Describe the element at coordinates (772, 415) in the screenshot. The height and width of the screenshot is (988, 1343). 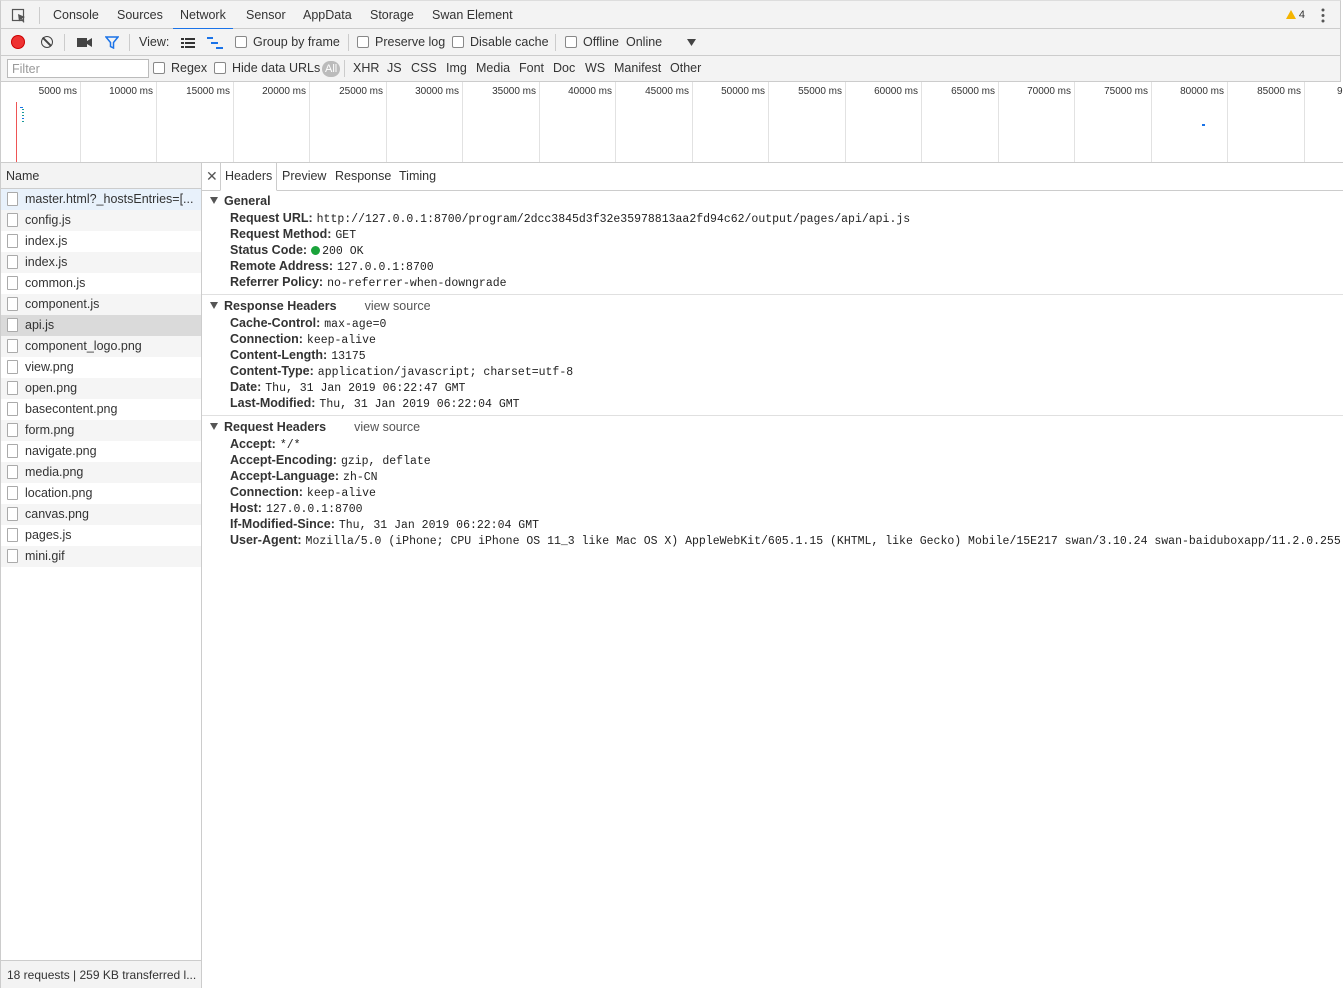
I see `section-divider` at that location.